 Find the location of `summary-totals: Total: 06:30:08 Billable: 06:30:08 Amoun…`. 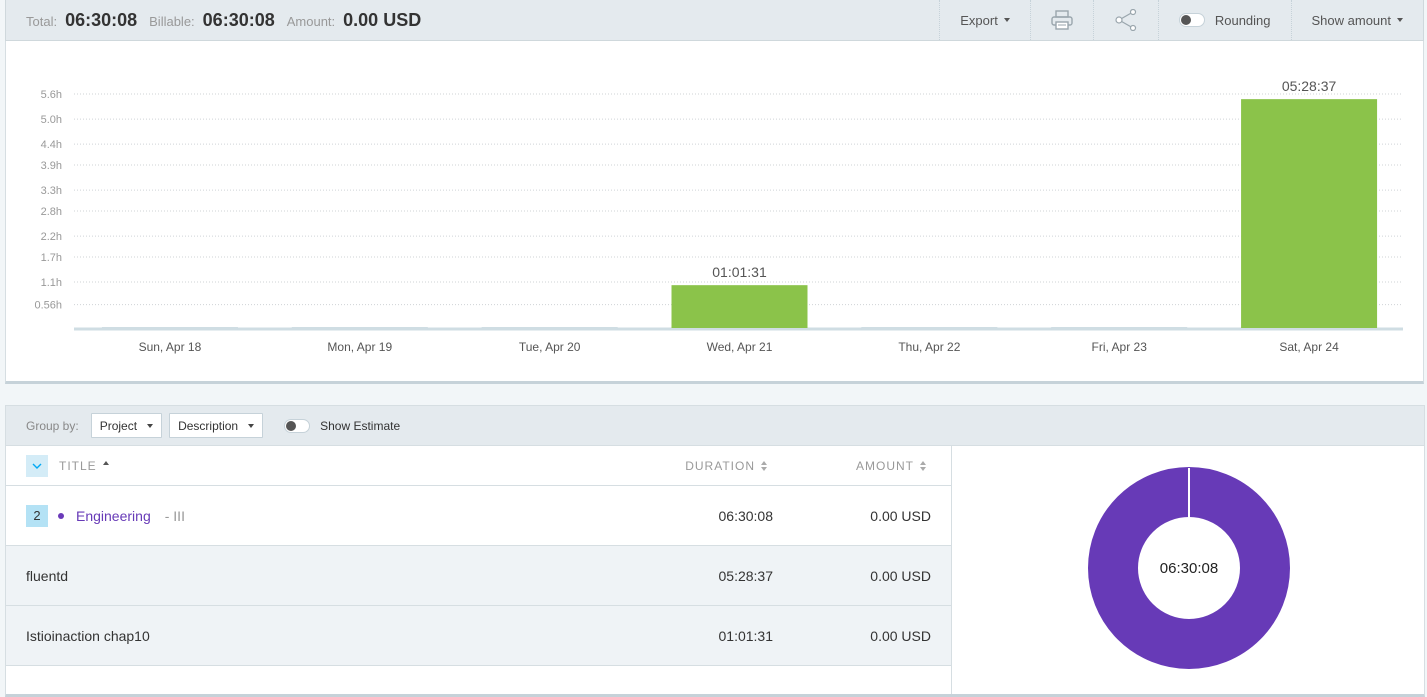

summary-totals: Total: 06:30:08 Billable: 06:30:08 Amoun… is located at coordinates (219, 20).